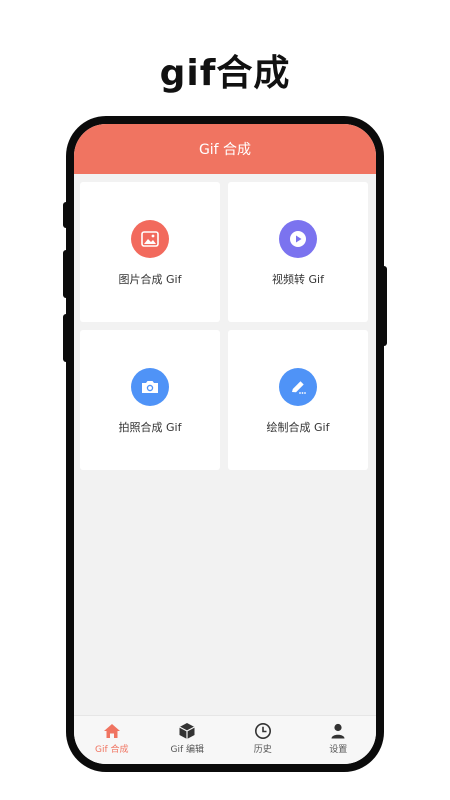 The width and height of the screenshot is (450, 800). I want to click on card-label: 图片合成 Gif, so click(150, 279).